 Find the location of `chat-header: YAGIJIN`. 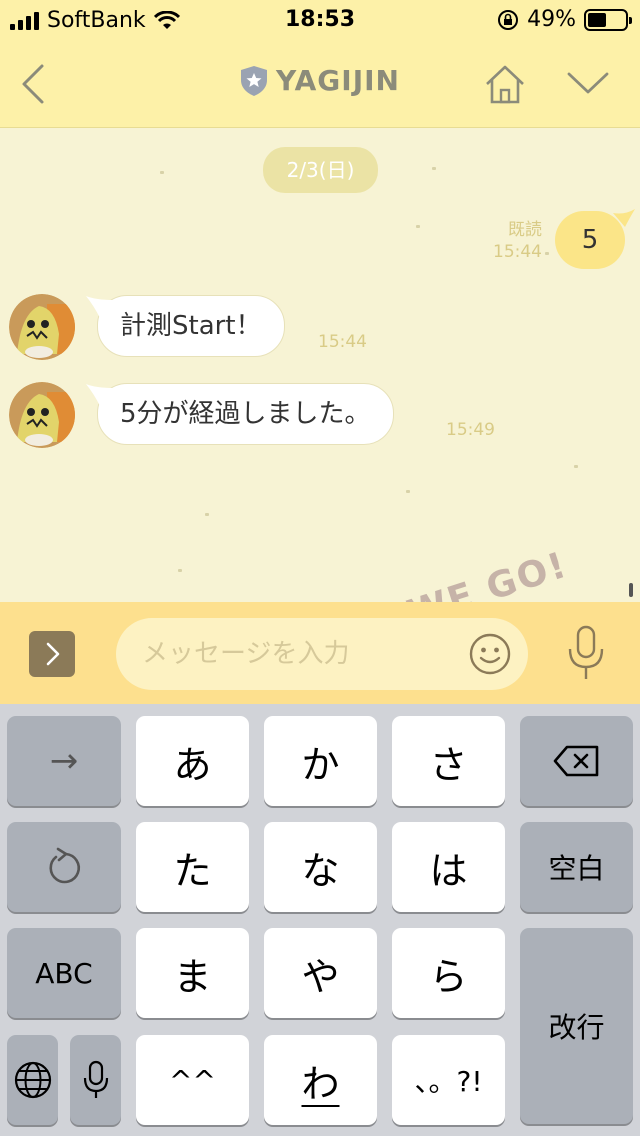

chat-header: YAGIJIN is located at coordinates (320, 84).